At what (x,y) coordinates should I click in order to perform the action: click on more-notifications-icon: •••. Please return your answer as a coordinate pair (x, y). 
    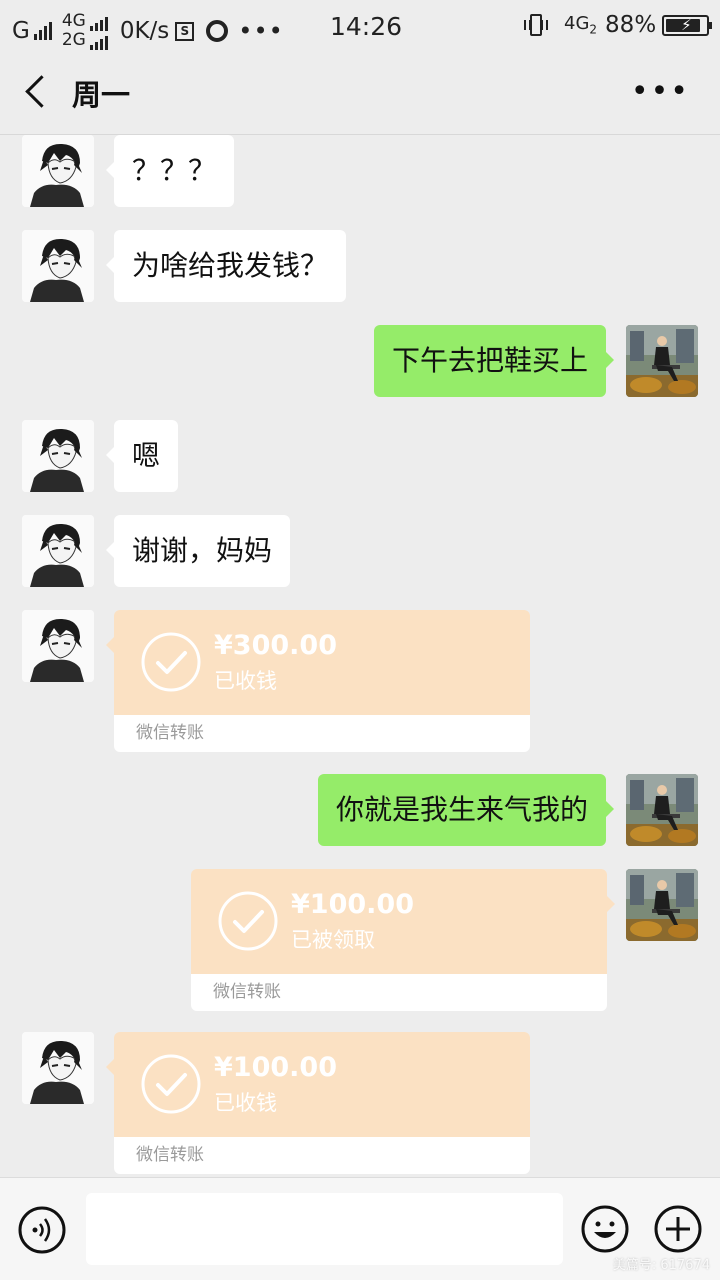
    Looking at the image, I should click on (261, 31).